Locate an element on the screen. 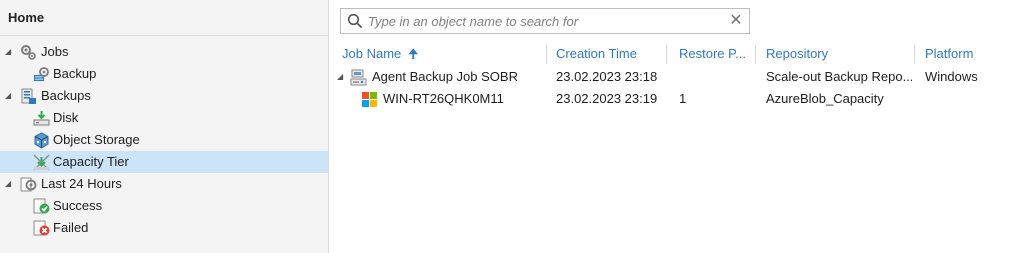 The width and height of the screenshot is (1024, 253). column-header-creation-time: Creation Time is located at coordinates (608, 54).